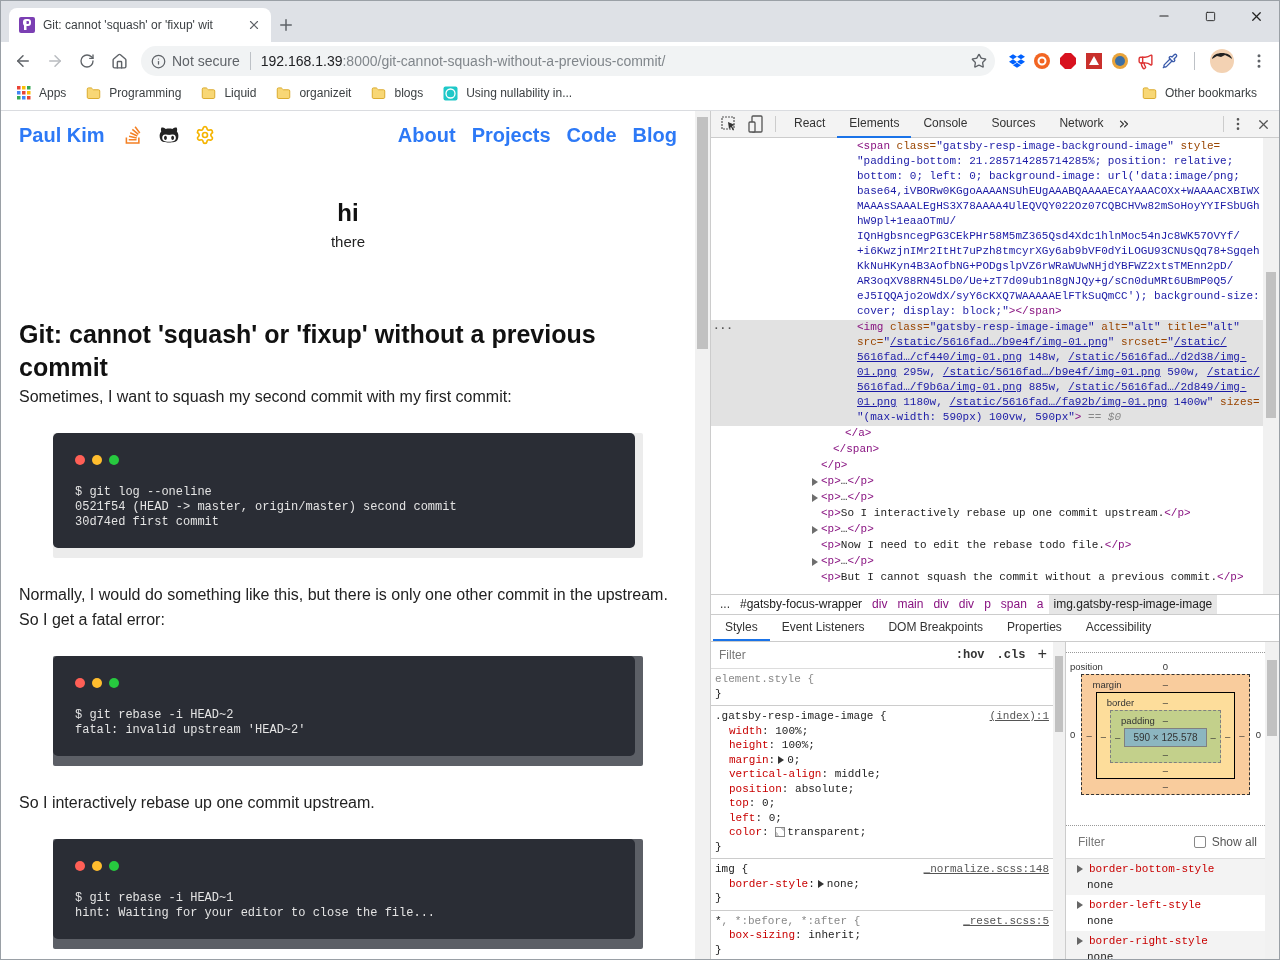 This screenshot has height=960, width=1280. Describe the element at coordinates (741, 627) in the screenshot. I see `sidebar-tab: Styles` at that location.